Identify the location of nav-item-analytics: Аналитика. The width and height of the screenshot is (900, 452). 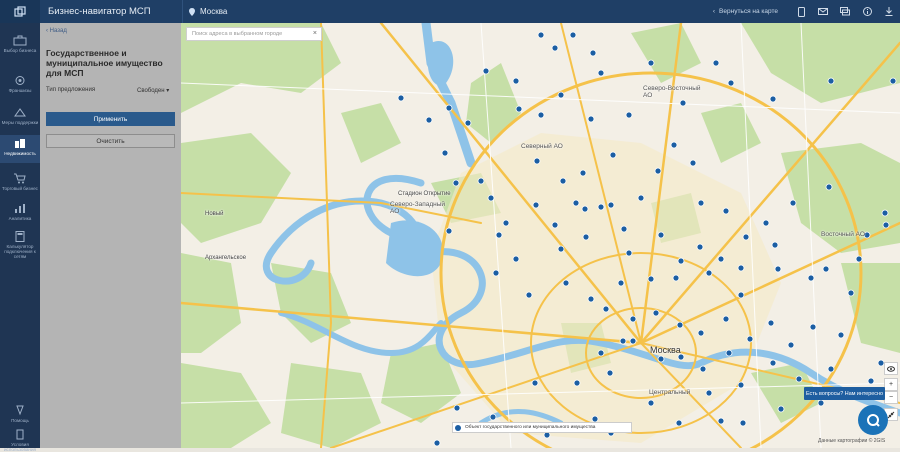
(20, 212).